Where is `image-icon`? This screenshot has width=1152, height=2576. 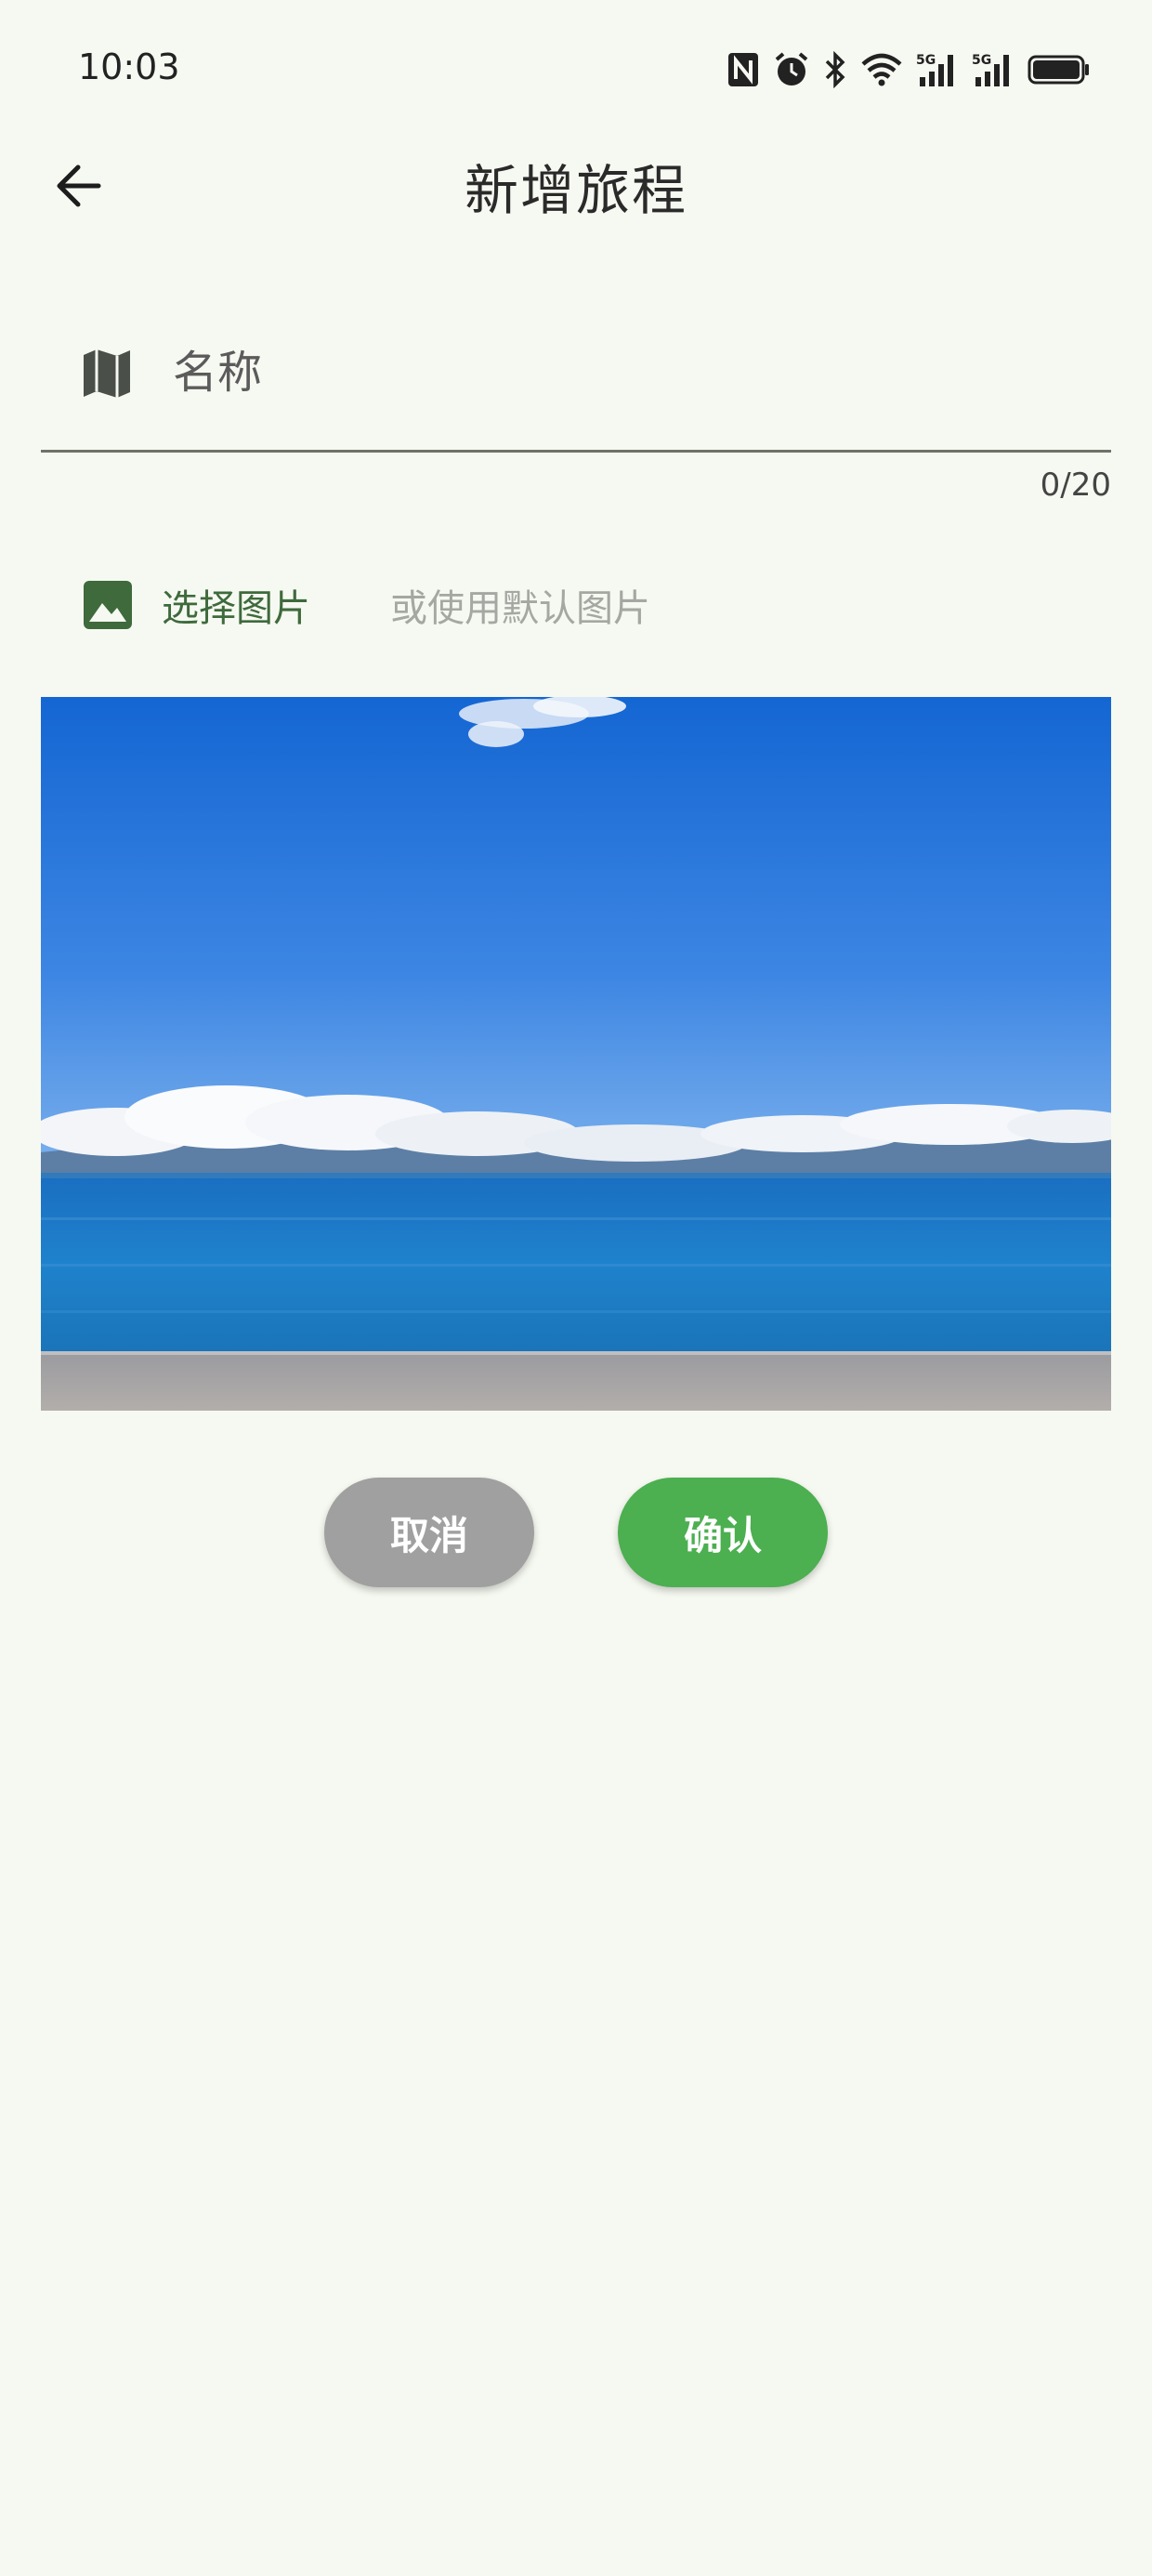
image-icon is located at coordinates (108, 605).